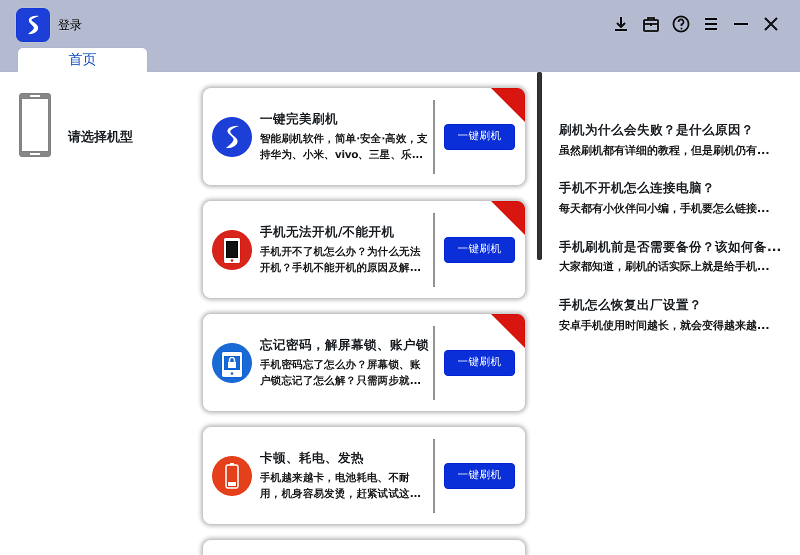 This screenshot has width=800, height=555. I want to click on card-title: 忘记密码，解屏幕锁、账户锁, so click(345, 345).